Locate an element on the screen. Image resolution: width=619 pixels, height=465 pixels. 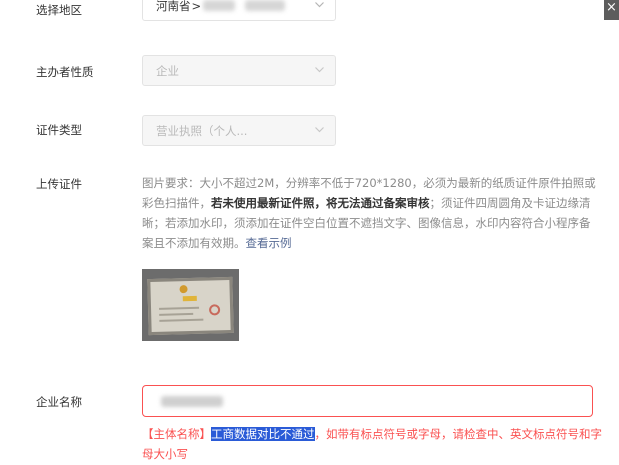
emblem-icon is located at coordinates (183, 289).